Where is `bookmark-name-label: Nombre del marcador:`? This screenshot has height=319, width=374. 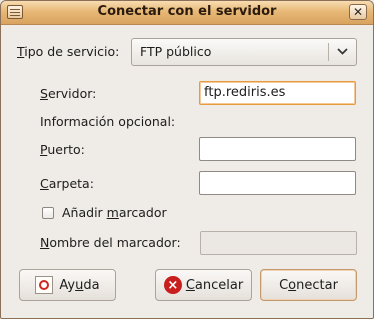
bookmark-name-label: Nombre del marcador: is located at coordinates (110, 242).